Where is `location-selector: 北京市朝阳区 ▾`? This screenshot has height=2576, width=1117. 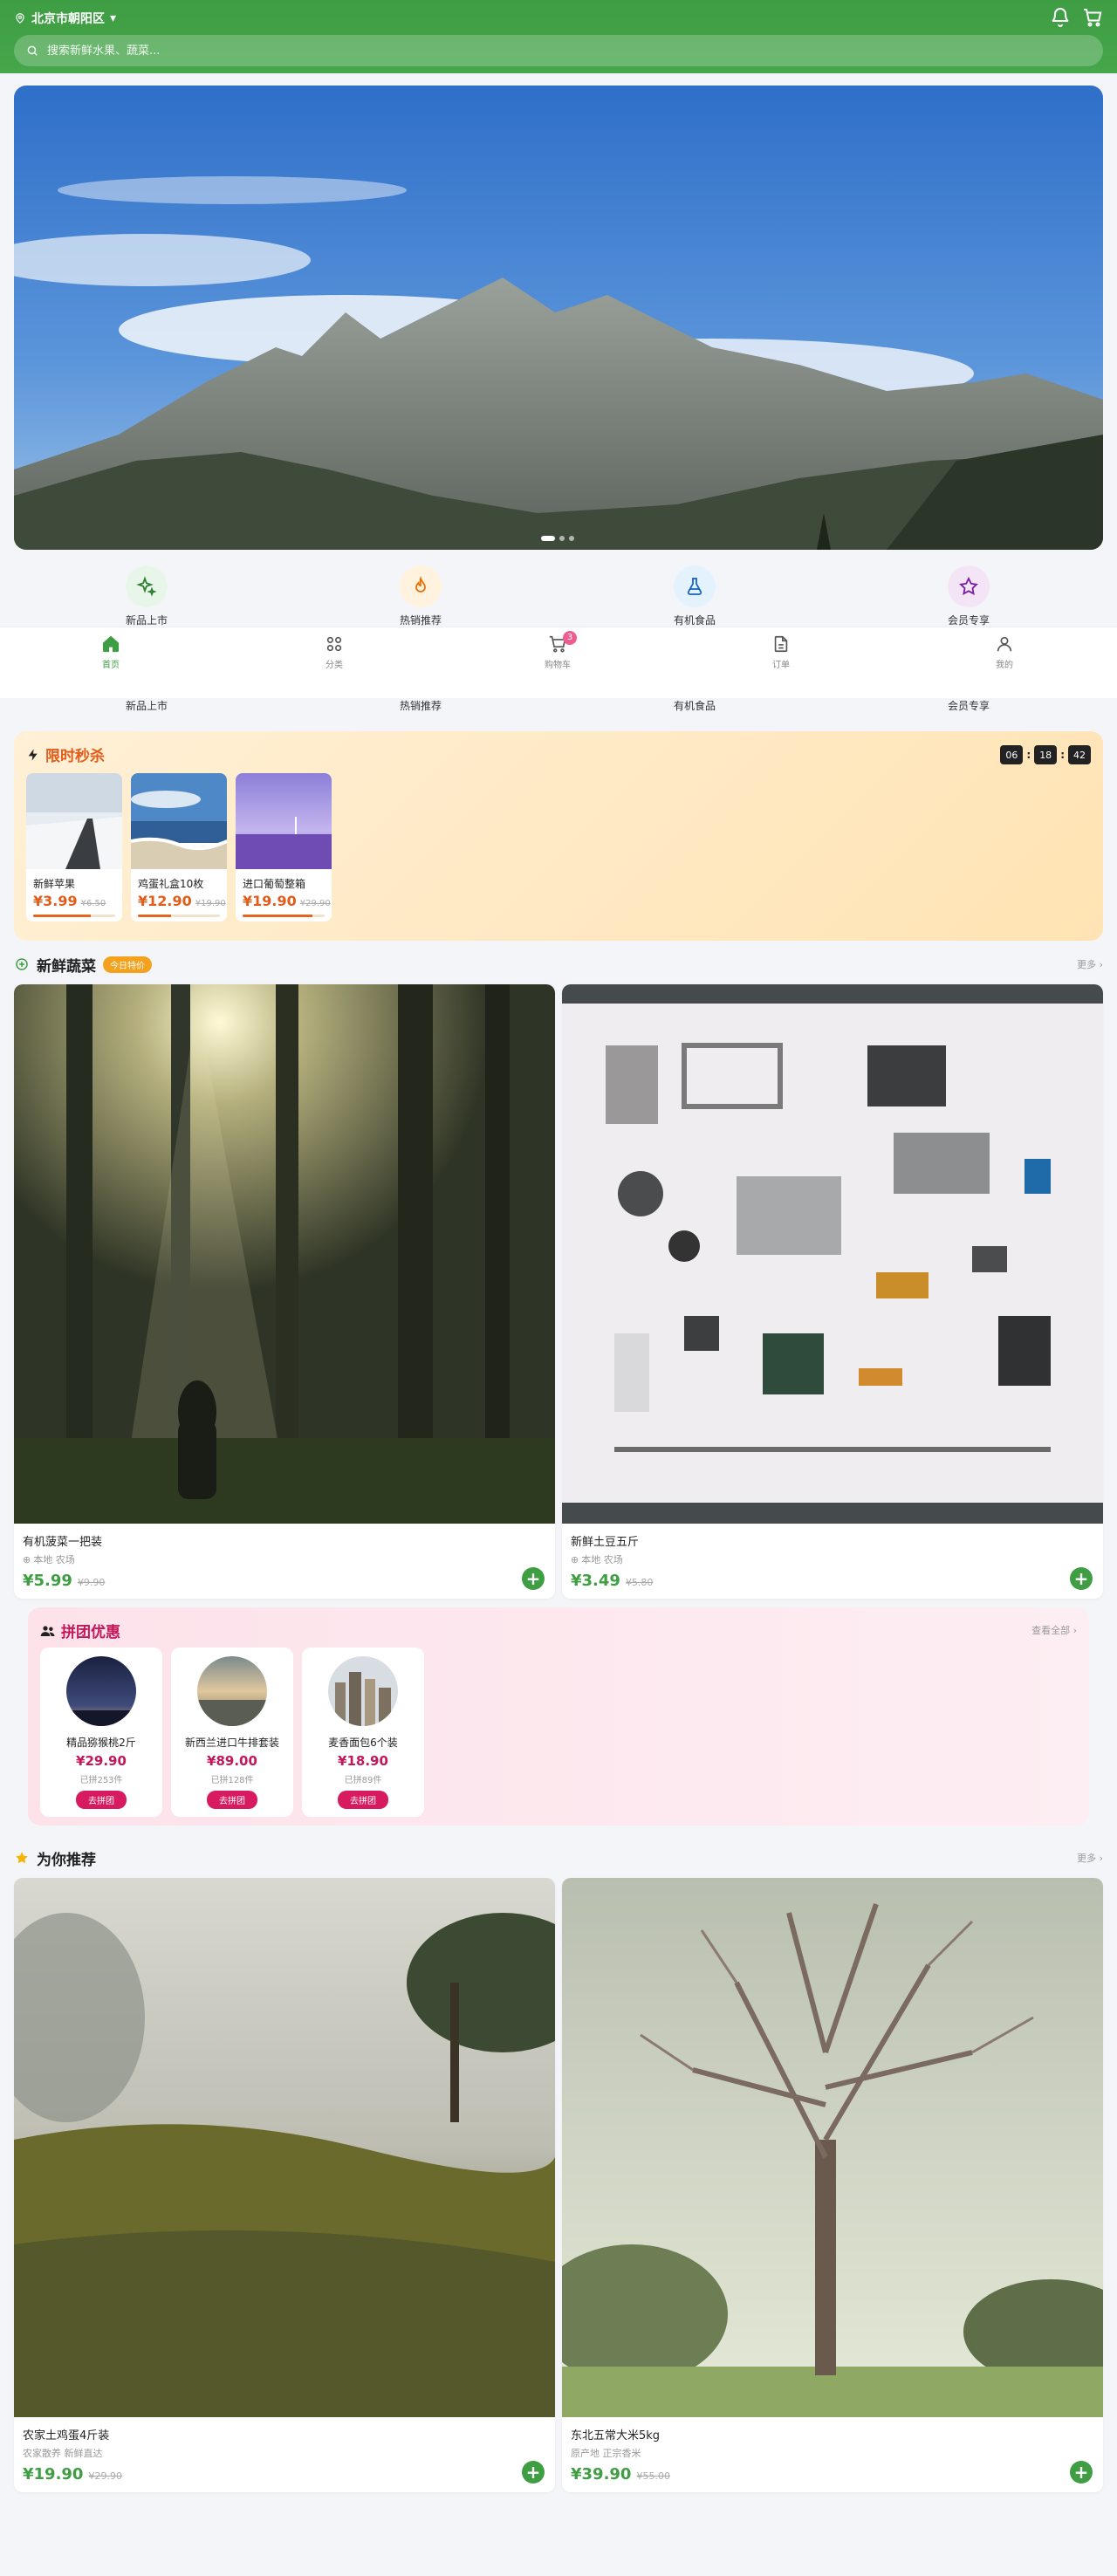
location-selector: 北京市朝阳区 ▾ is located at coordinates (65, 18).